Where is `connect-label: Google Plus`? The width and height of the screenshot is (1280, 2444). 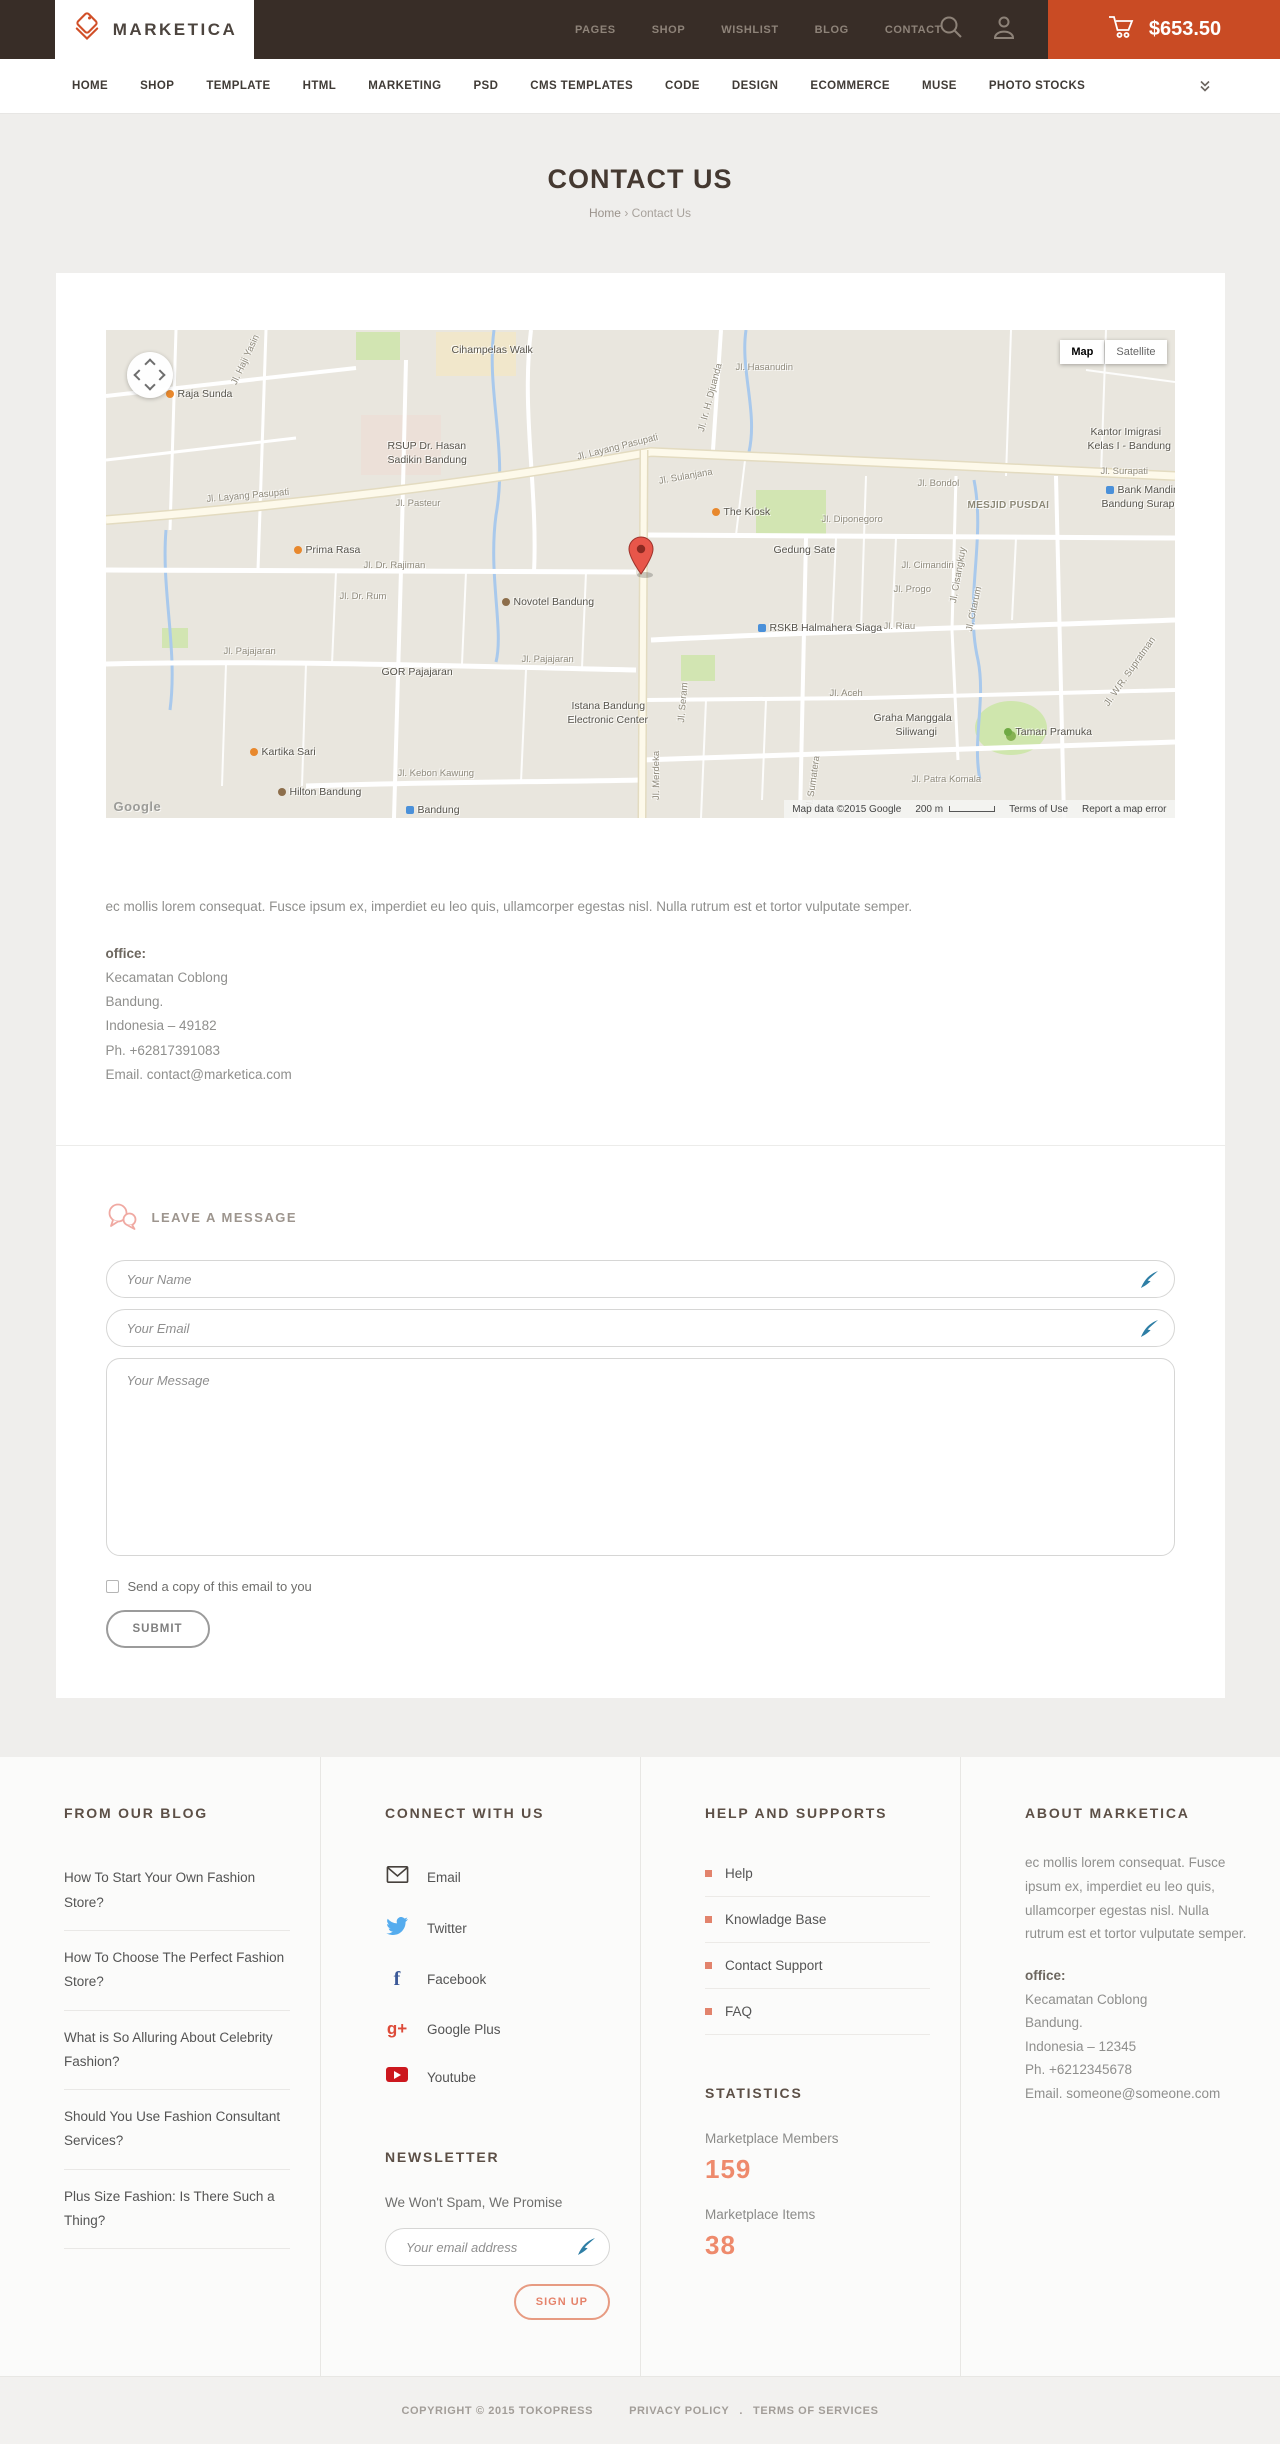 connect-label: Google Plus is located at coordinates (464, 2029).